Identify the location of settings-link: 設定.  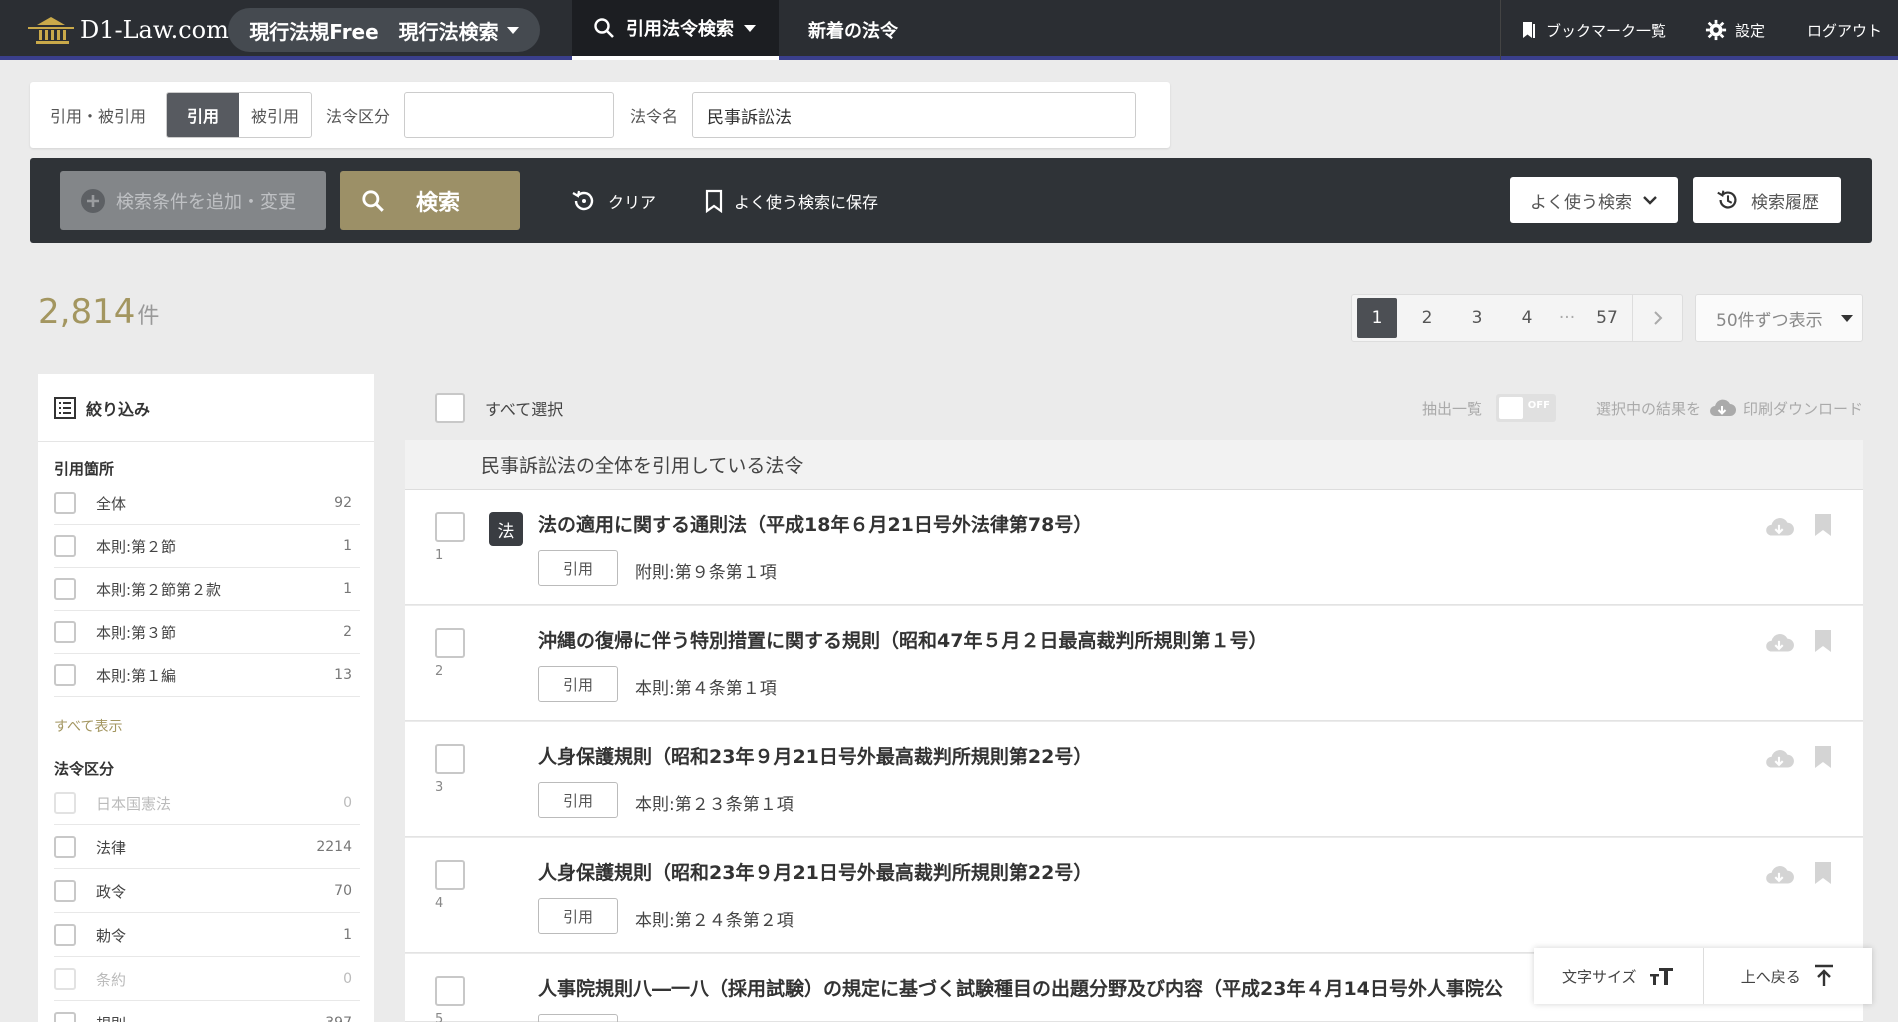
(1735, 30).